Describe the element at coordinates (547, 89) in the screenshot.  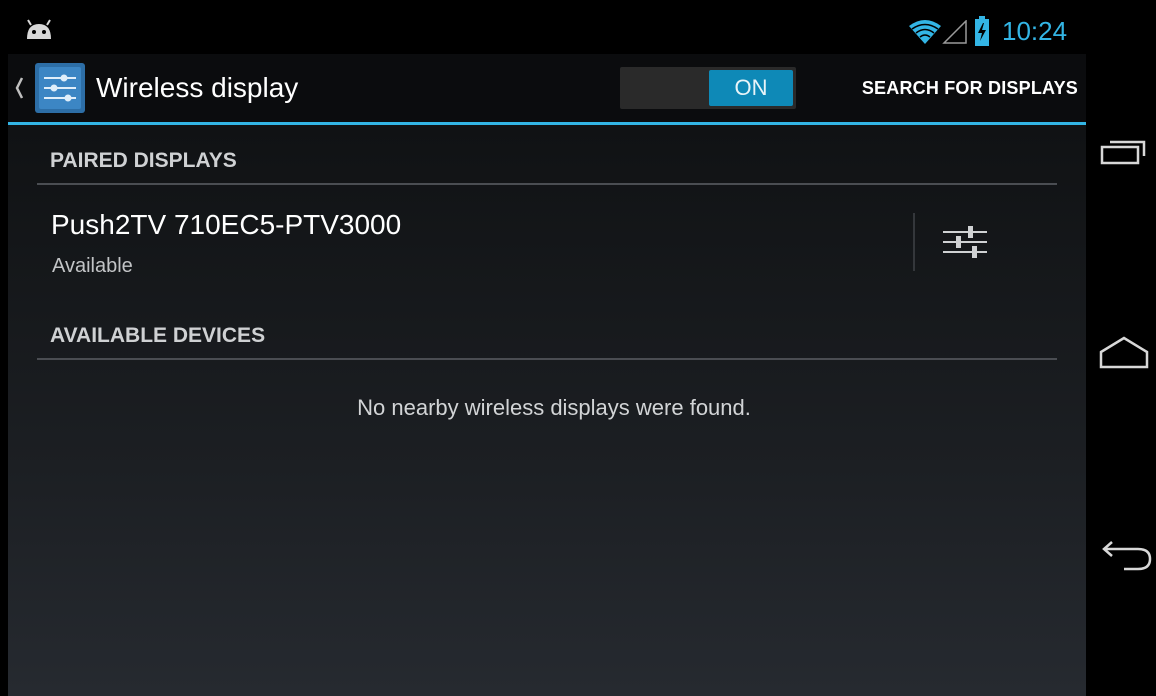
I see `action-bar: Wireless display ON SEARCH FOR DISPLAYS` at that location.